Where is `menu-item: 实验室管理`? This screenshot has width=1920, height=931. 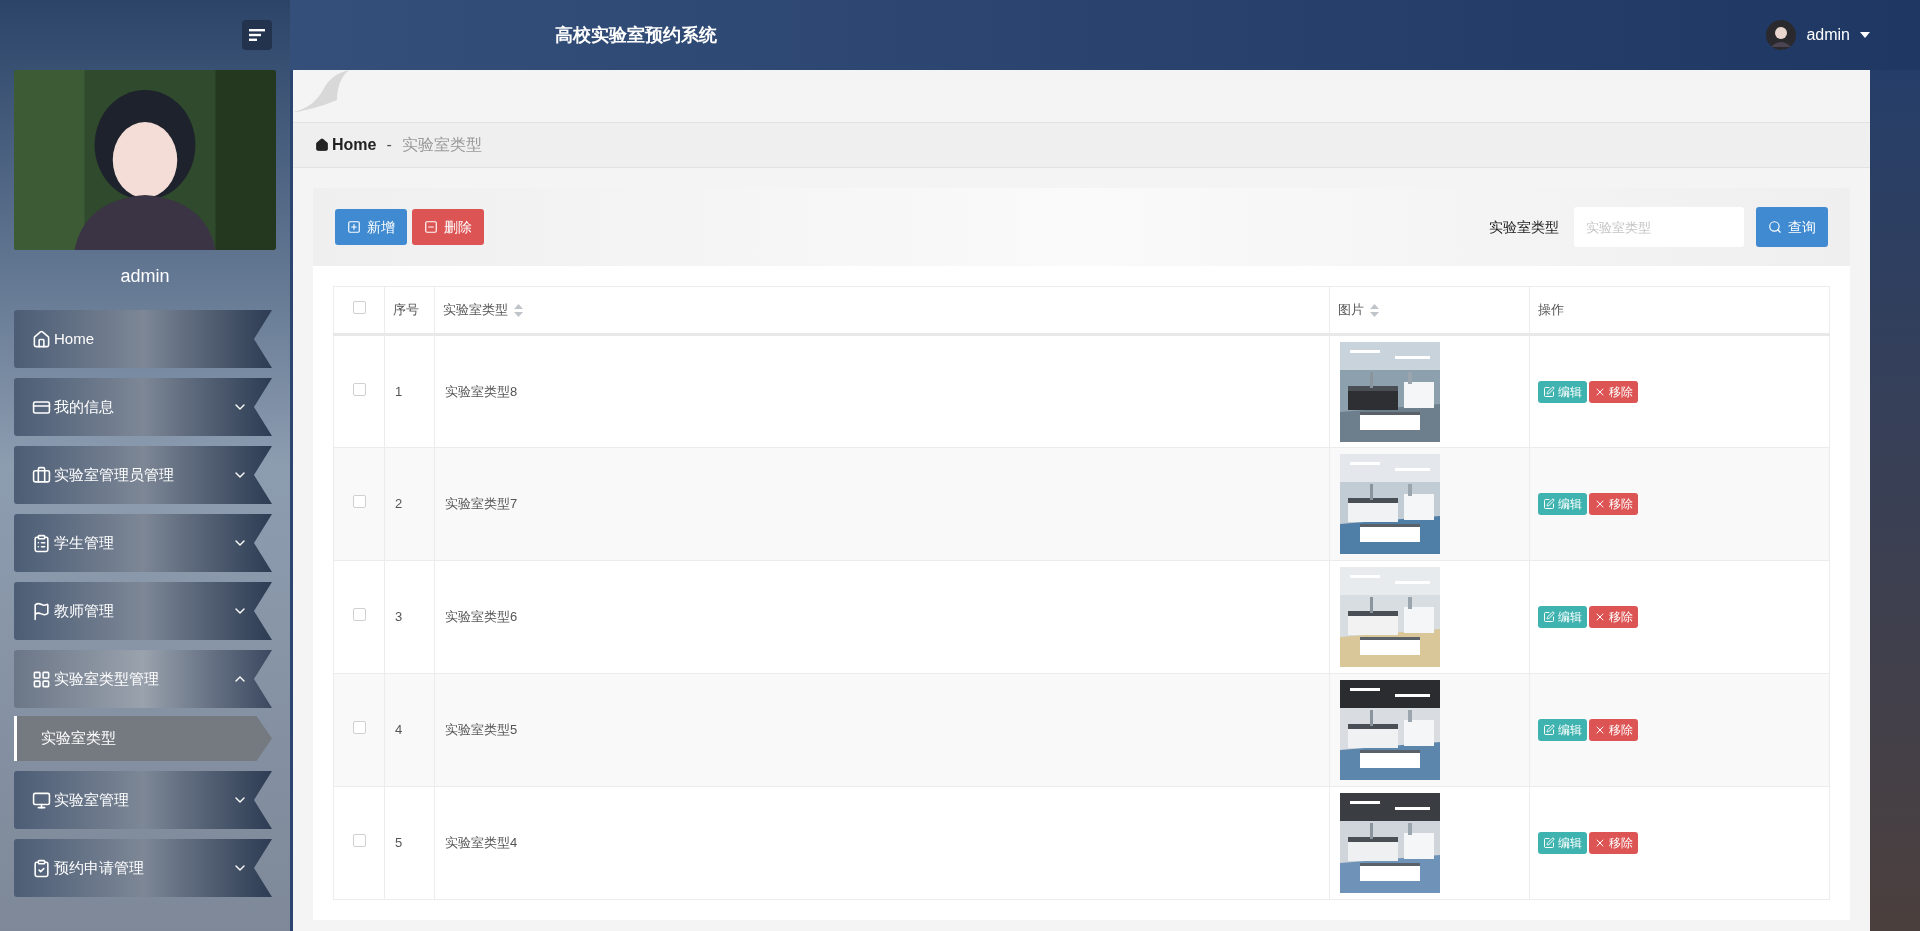
menu-item: 实验室管理 is located at coordinates (143, 800).